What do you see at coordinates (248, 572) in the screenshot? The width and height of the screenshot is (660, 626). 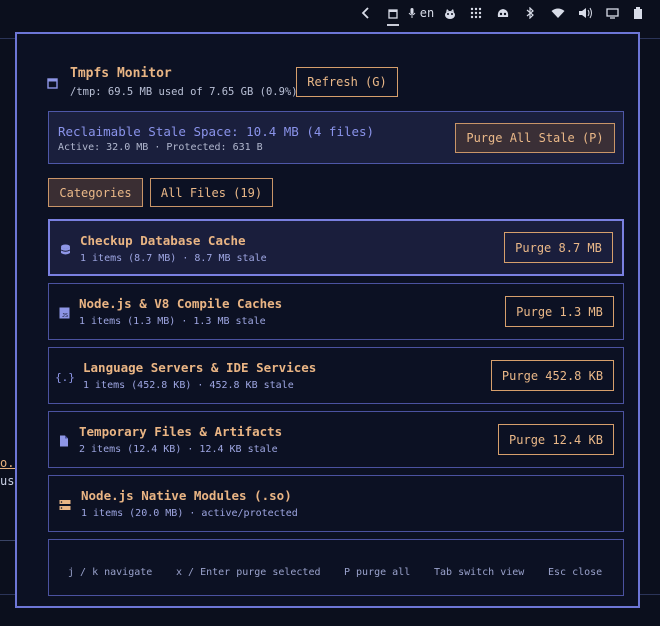 I see `hint-purge-selected: x / Enter purge selected` at bounding box center [248, 572].